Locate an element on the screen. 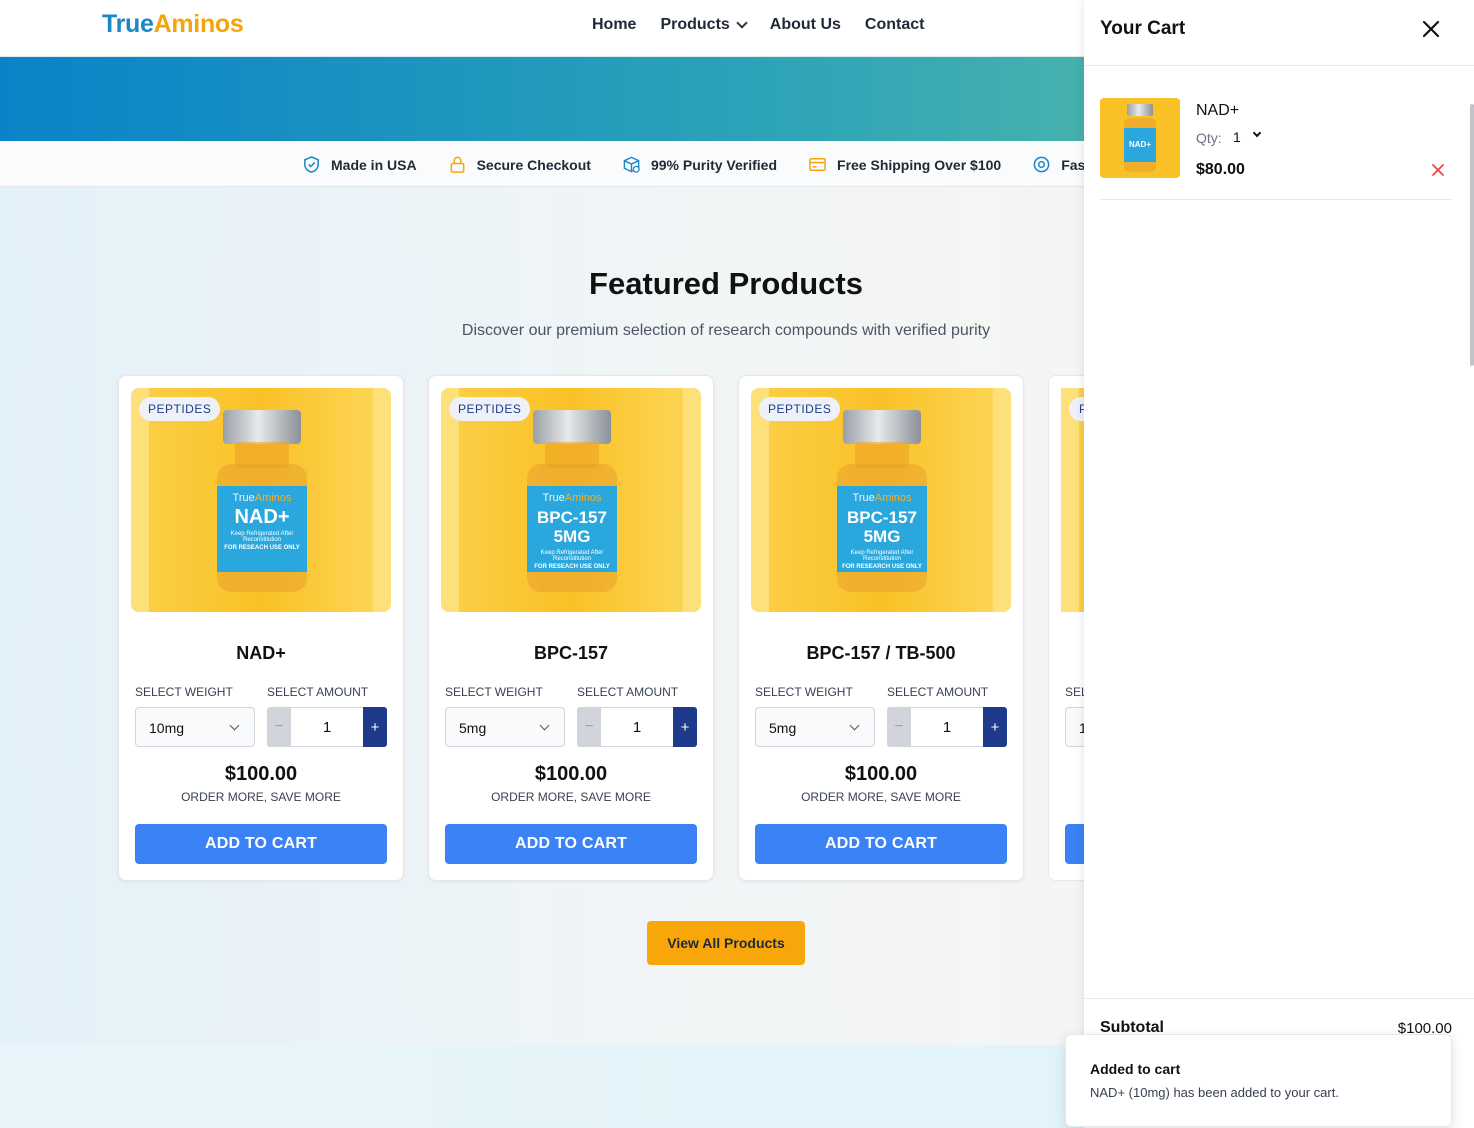 The height and width of the screenshot is (1128, 1474). nav-contact-label: Contact is located at coordinates (894, 24).